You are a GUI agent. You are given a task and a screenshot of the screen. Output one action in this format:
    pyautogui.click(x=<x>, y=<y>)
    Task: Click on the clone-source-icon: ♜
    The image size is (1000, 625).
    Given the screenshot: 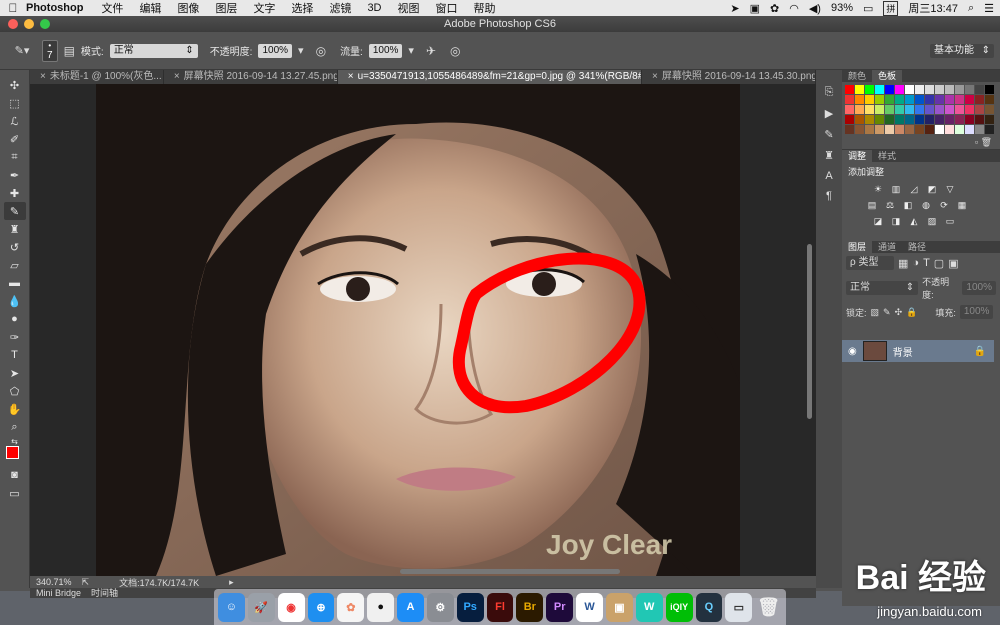 What is the action you would take?
    pyautogui.click(x=829, y=155)
    